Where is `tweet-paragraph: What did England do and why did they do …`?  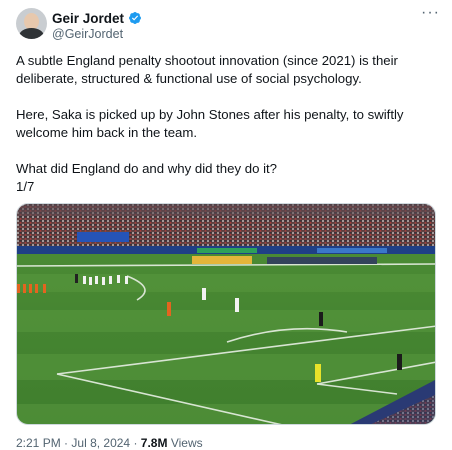 tweet-paragraph: What did England do and why did they do … is located at coordinates (146, 168).